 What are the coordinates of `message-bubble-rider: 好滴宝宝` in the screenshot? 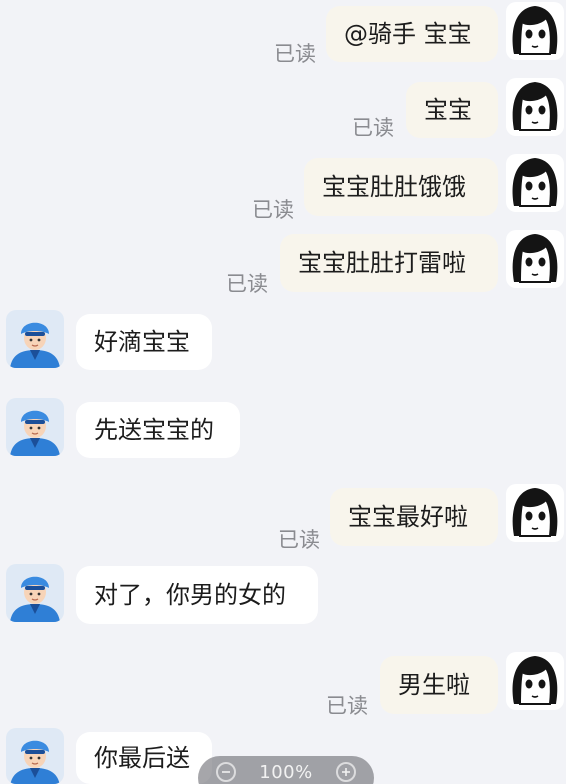 It's located at (144, 342).